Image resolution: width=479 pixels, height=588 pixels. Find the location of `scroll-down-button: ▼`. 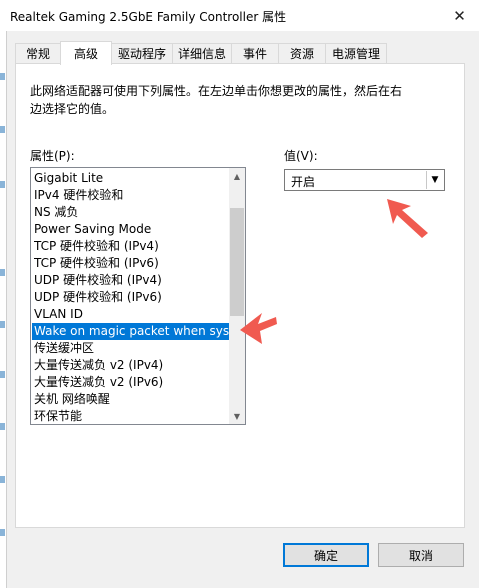

scroll-down-button: ▼ is located at coordinates (237, 416).